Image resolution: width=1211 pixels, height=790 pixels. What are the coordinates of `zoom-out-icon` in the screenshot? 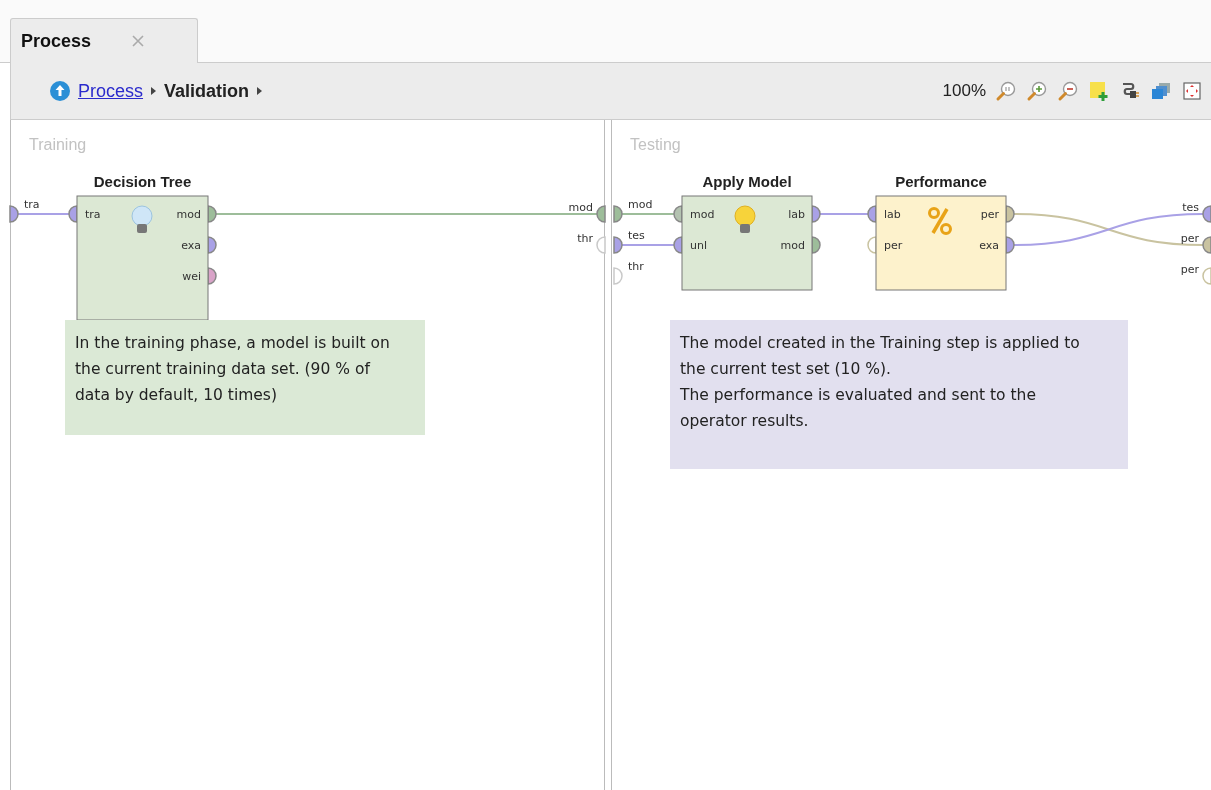 It's located at (1068, 91).